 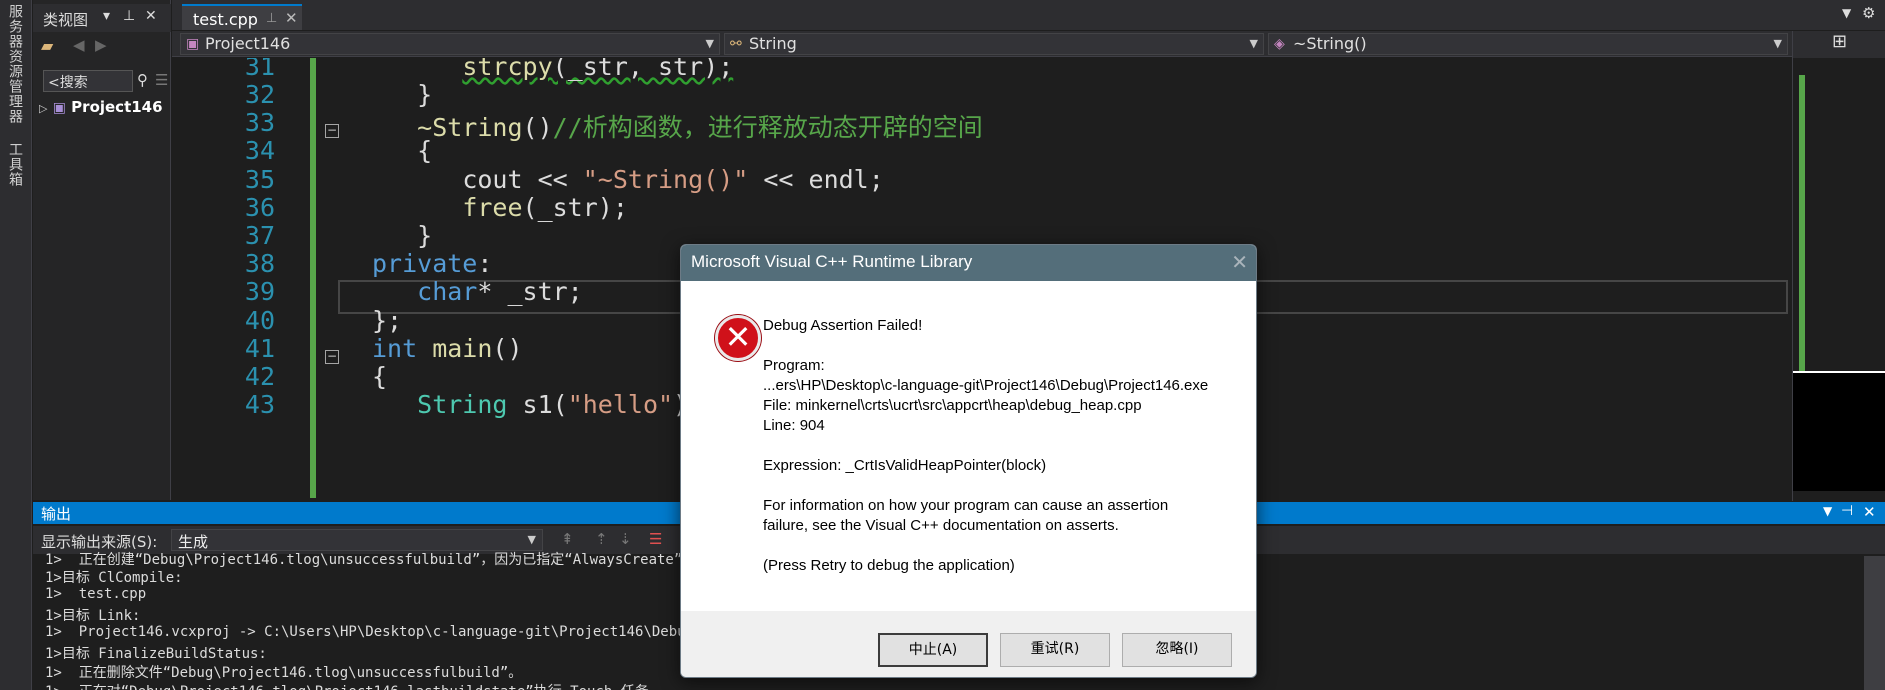 What do you see at coordinates (16, 164) in the screenshot?
I see `toolbox-tab: 工具箱` at bounding box center [16, 164].